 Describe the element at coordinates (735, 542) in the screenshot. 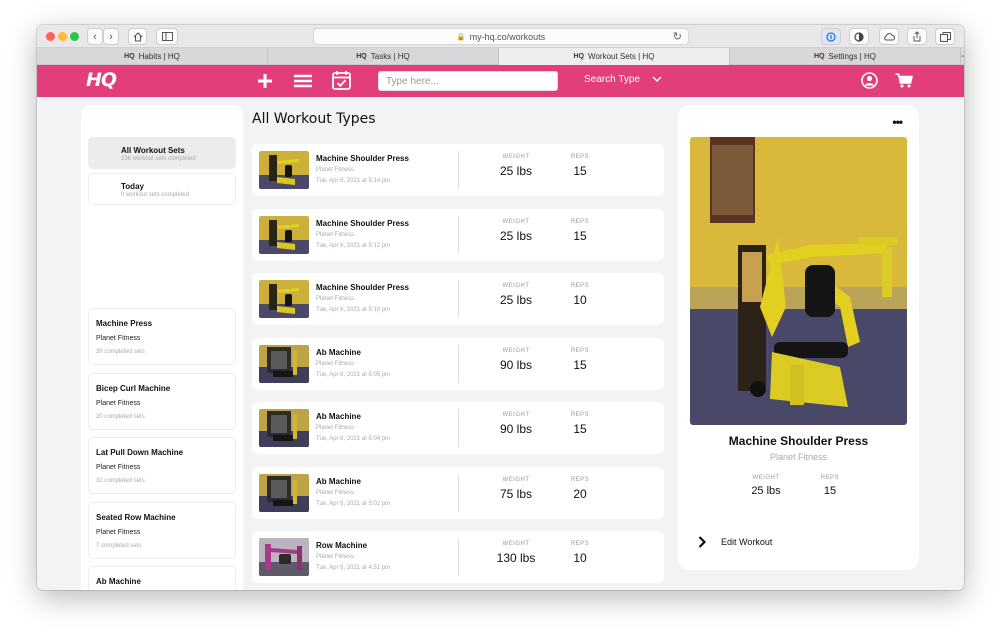

I see `edit-workout-button: Edit Workout` at that location.